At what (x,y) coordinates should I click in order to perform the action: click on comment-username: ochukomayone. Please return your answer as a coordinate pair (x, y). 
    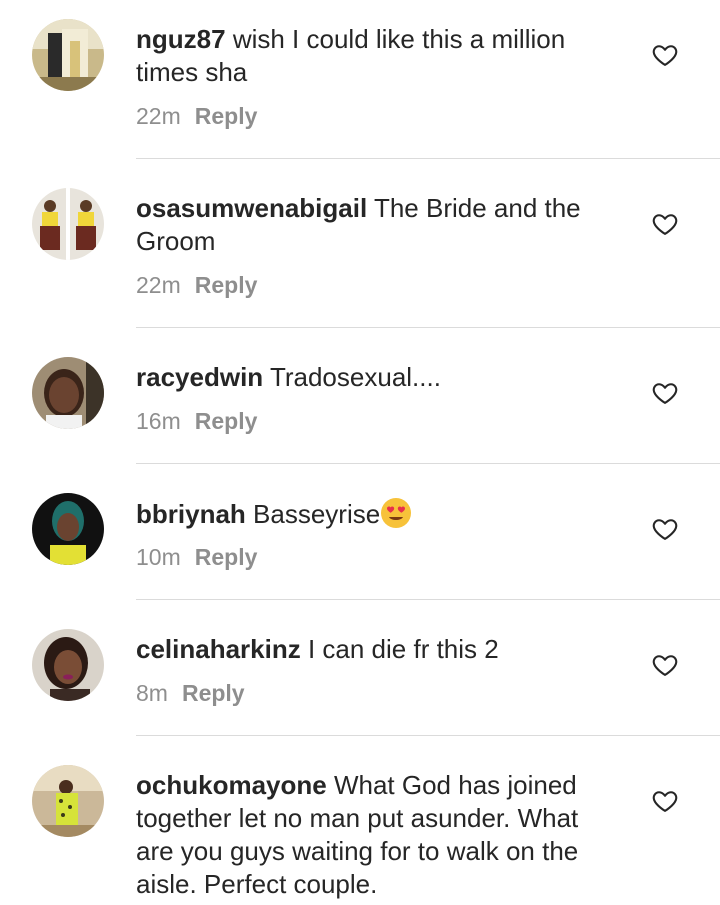
    Looking at the image, I should click on (231, 785).